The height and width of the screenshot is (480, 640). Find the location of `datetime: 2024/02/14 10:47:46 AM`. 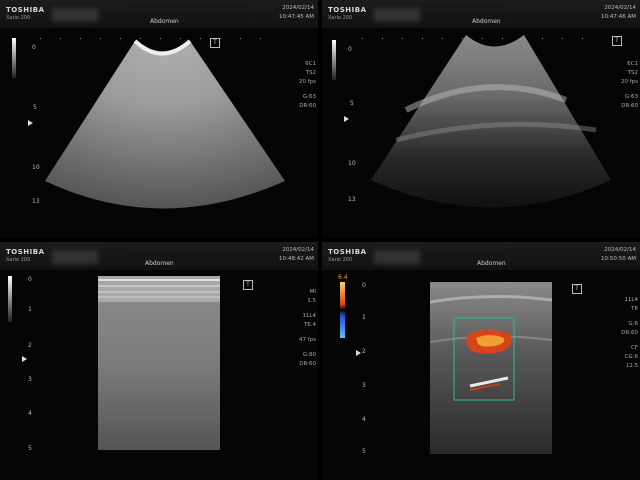

datetime: 2024/02/14 10:47:46 AM is located at coordinates (618, 13).